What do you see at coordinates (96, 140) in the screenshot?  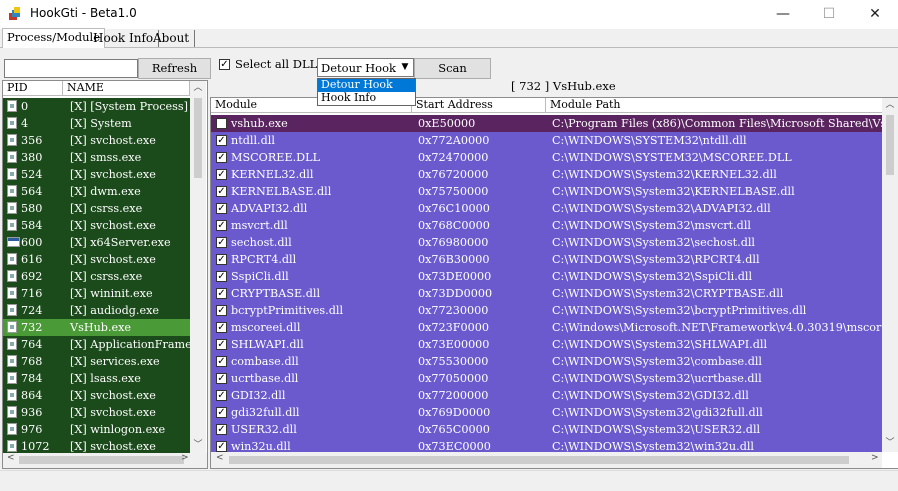 I see `process-row: 356 [X] svchost.exe` at bounding box center [96, 140].